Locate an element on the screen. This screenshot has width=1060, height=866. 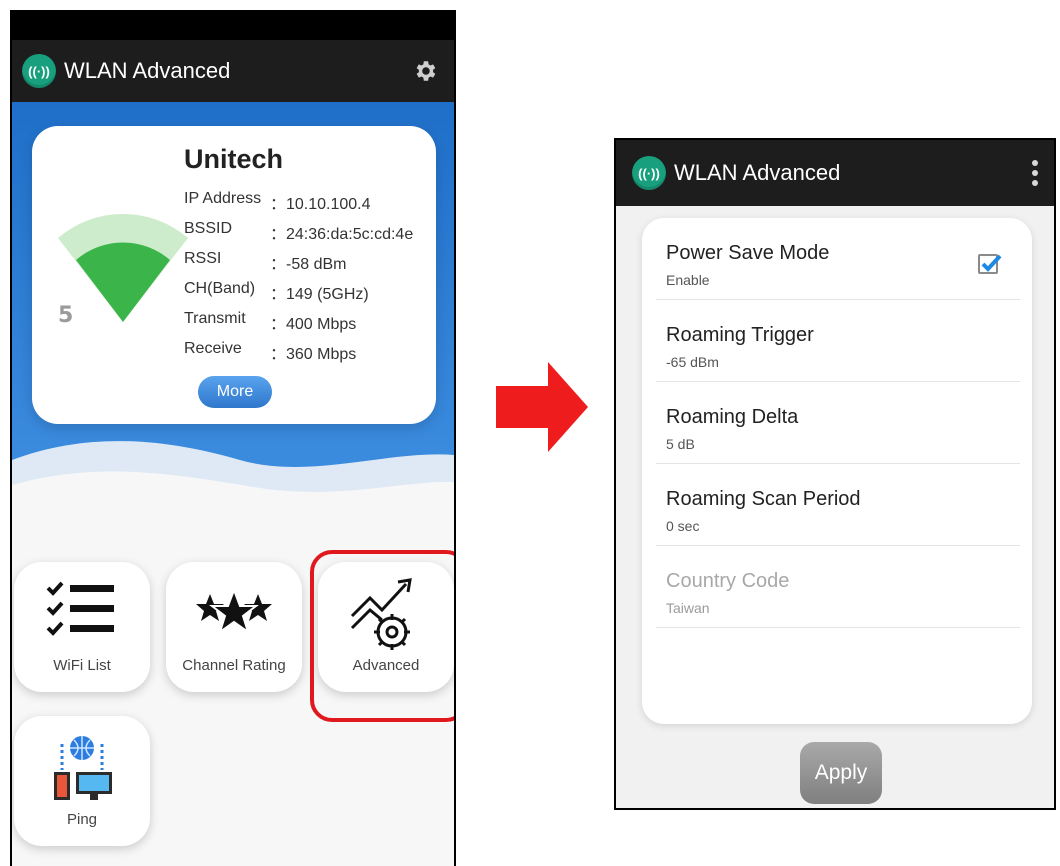
info-value: ：-58 dBm is located at coordinates (308, 264).